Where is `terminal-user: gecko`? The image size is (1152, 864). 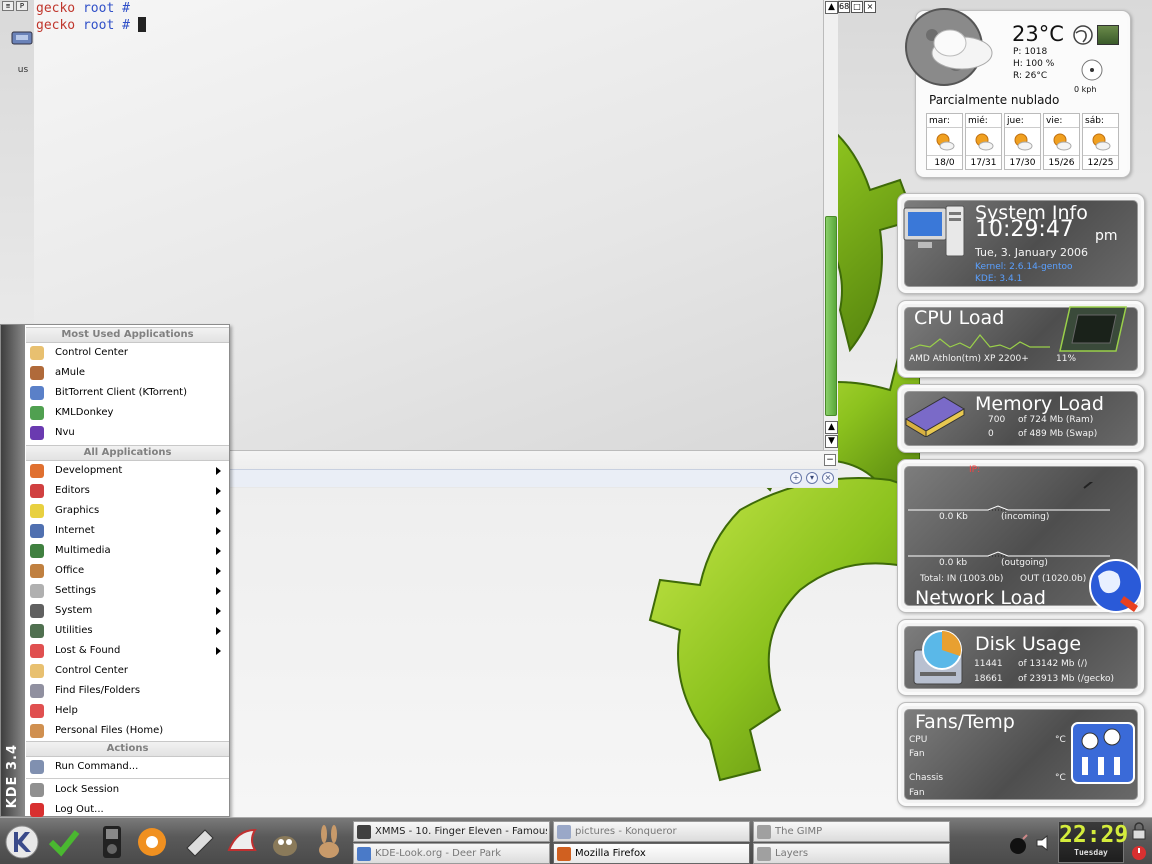 terminal-user: gecko is located at coordinates (56, 8).